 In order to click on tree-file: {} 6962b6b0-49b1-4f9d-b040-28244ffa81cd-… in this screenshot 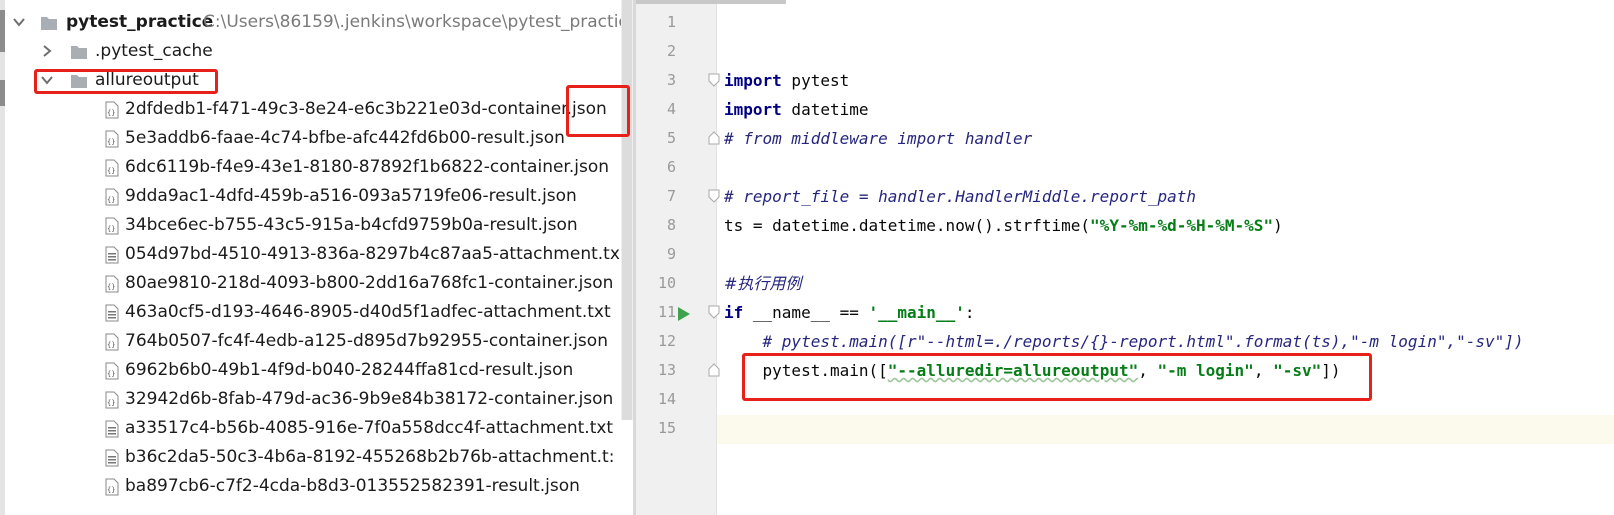, I will do `click(317, 370)`.